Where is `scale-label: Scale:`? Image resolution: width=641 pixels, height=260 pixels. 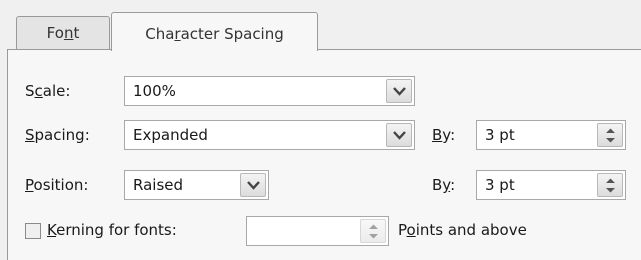
scale-label: Scale: is located at coordinates (47, 91).